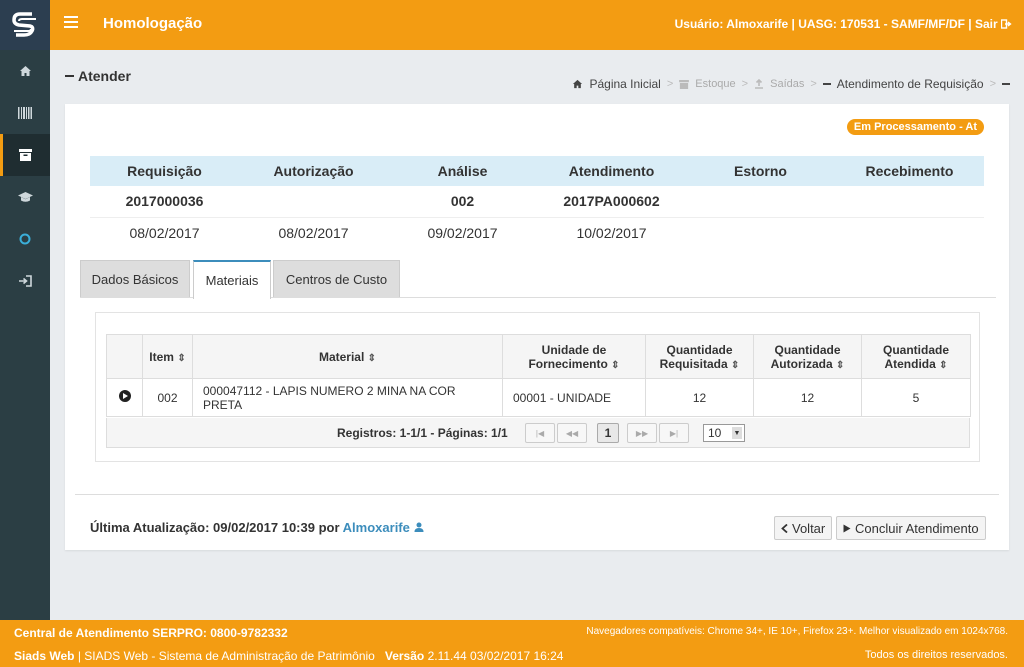 The width and height of the screenshot is (1024, 667). I want to click on sidebar-item-home, so click(25, 71).